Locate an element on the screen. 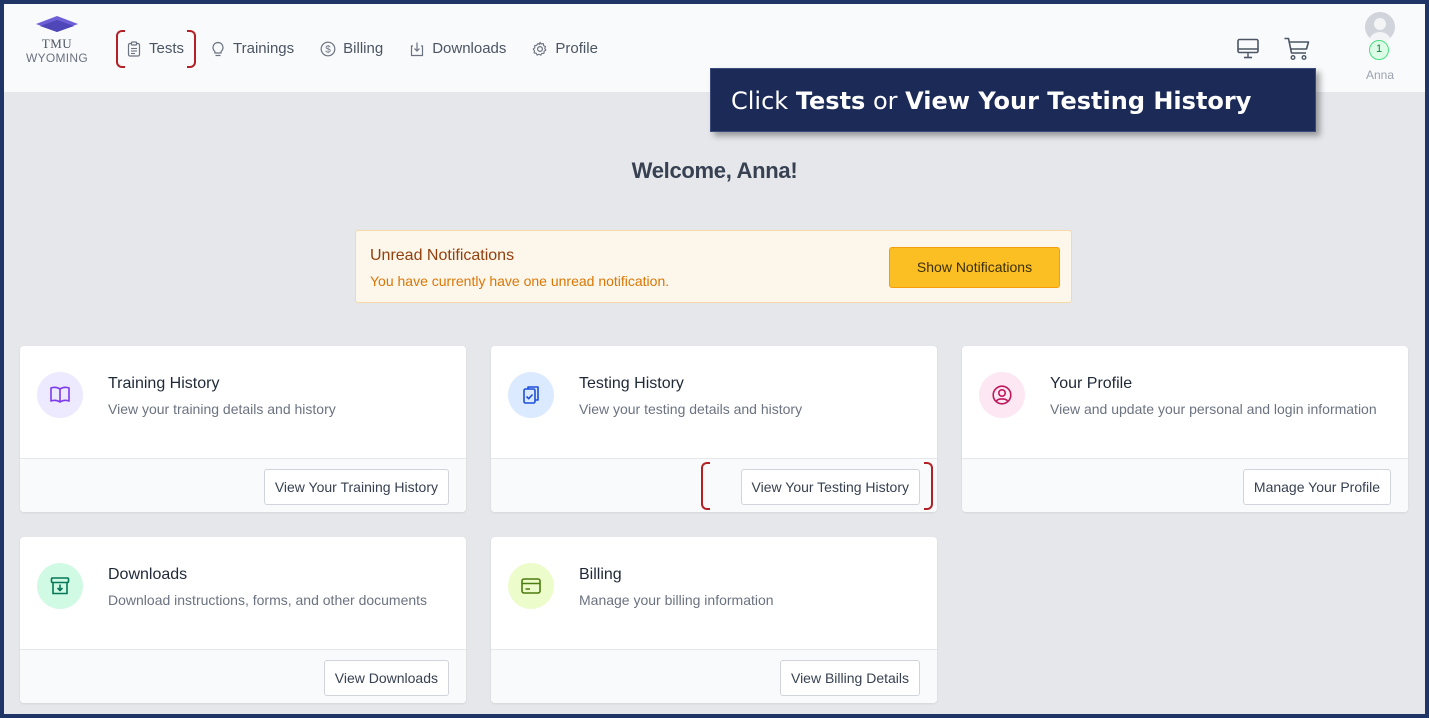 Image resolution: width=1429 pixels, height=718 pixels. nav-label-profile: Profile is located at coordinates (576, 48).